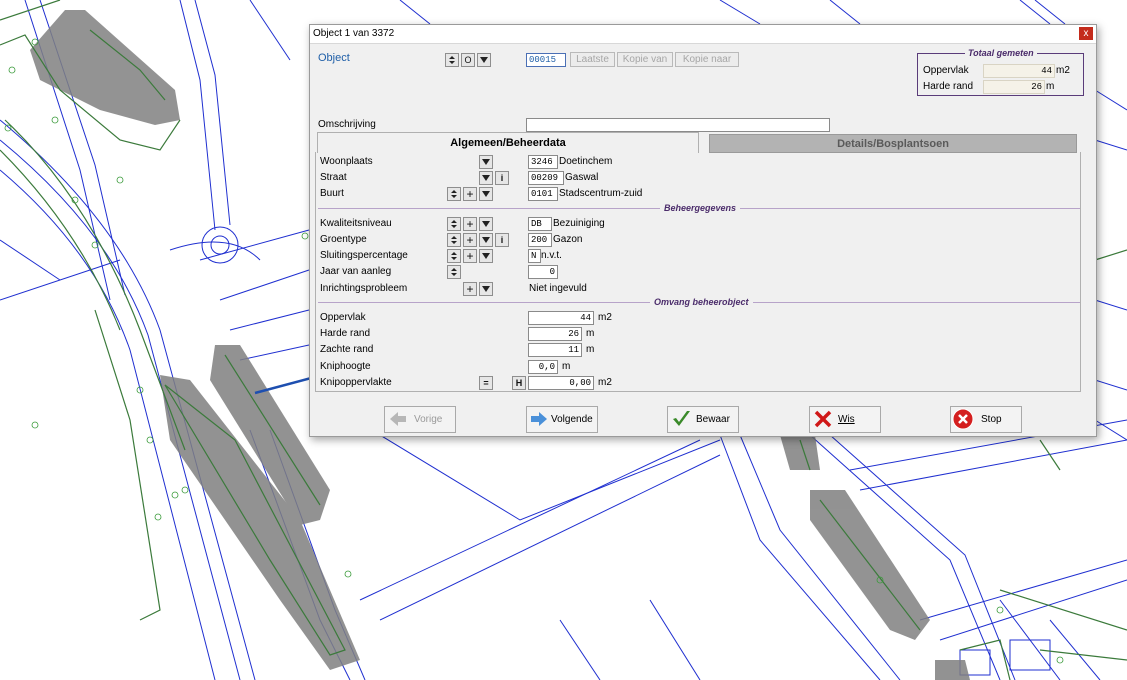 This screenshot has height=680, width=1127. I want to click on arrow-left-icon, so click(398, 419).